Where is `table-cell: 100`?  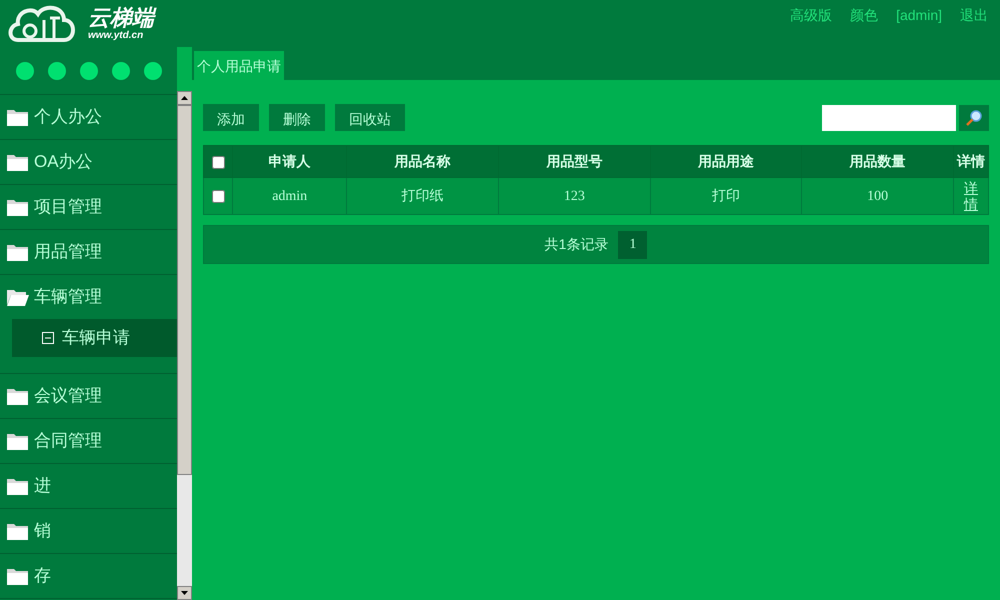
table-cell: 100 is located at coordinates (878, 196).